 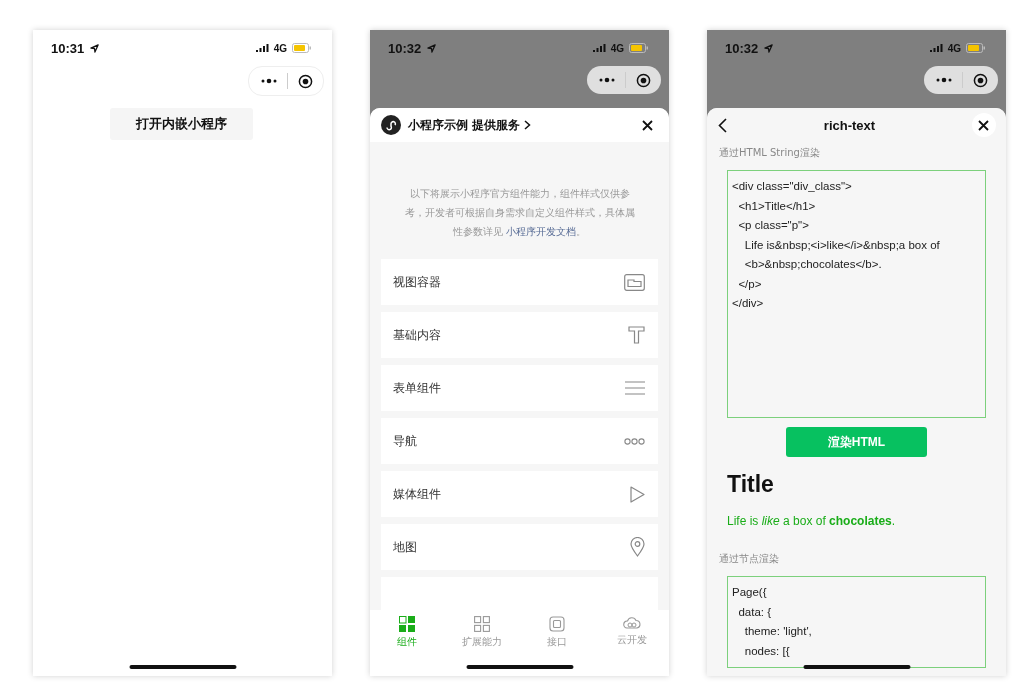 I want to click on text-t-icon, so click(x=636, y=335).